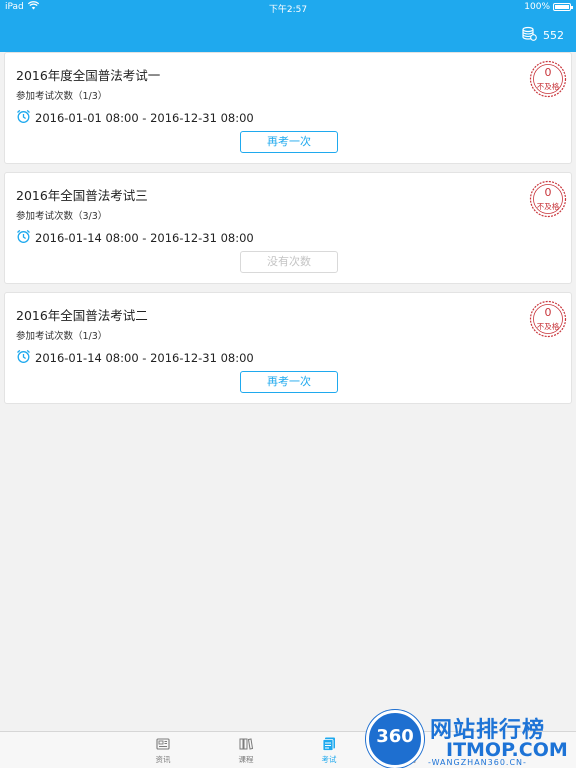  I want to click on exam-date-range: 2016-01-01 08:00 - 2016-12-31 08:00, so click(144, 118).